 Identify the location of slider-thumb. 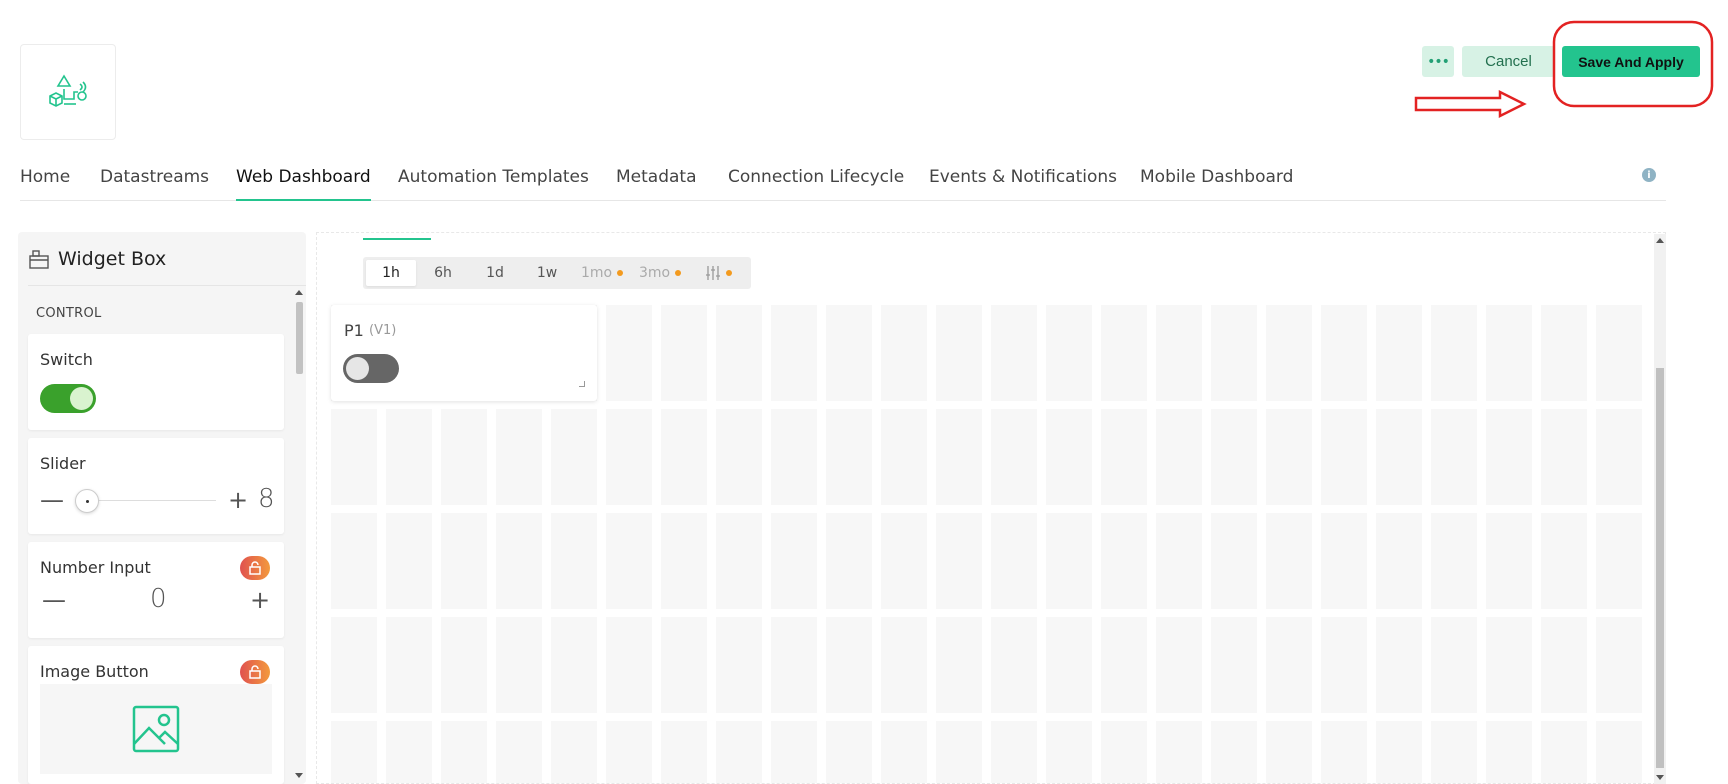
(87, 501).